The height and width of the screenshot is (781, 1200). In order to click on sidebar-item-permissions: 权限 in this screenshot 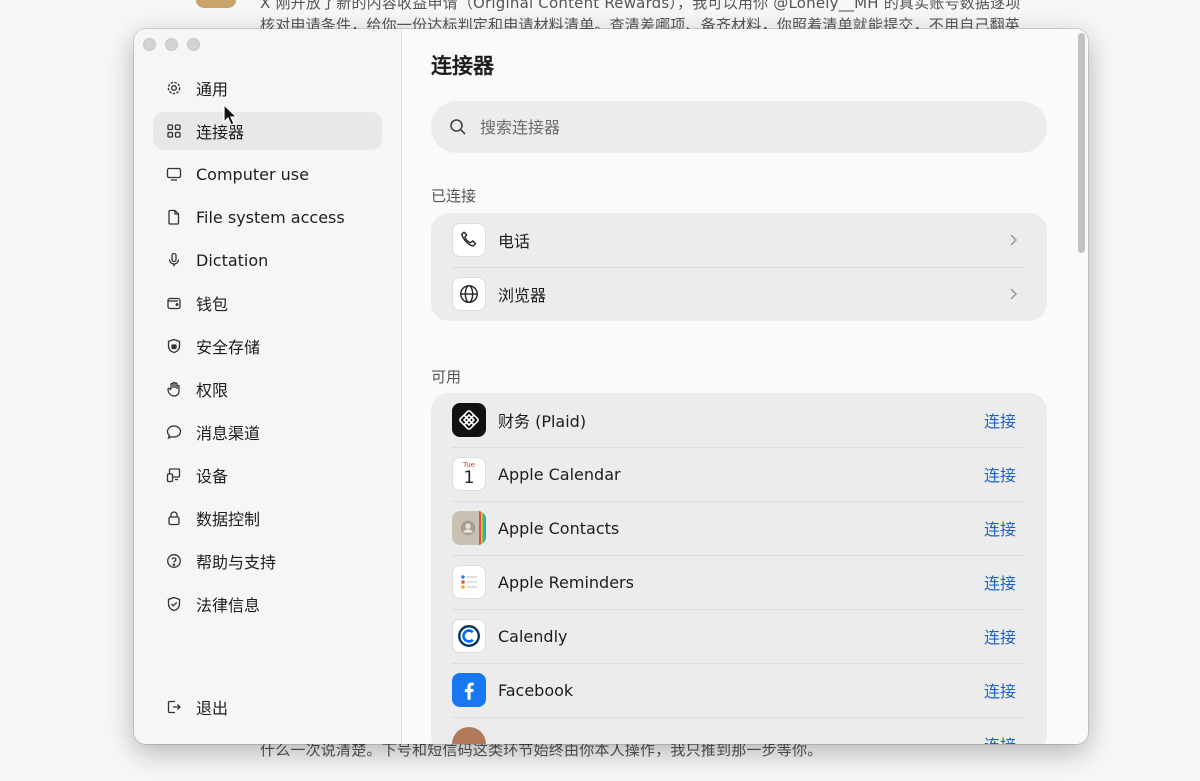, I will do `click(267, 389)`.